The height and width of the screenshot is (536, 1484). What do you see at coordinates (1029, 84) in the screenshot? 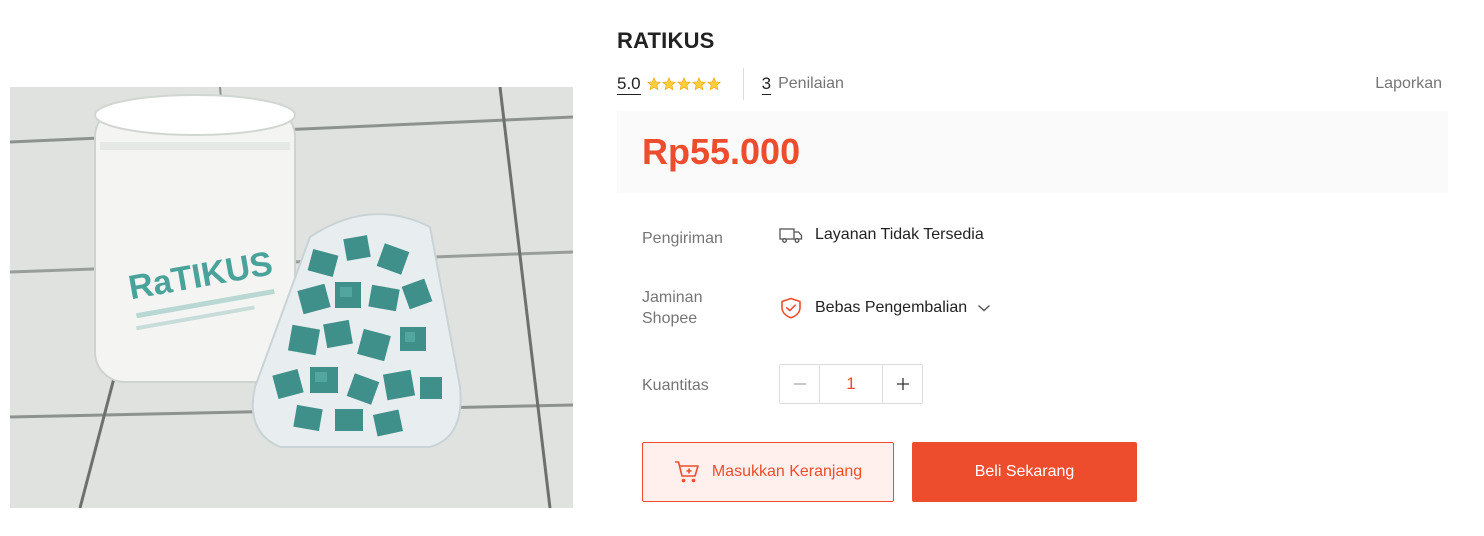
I see `rating-row: 5.0 3 Penilaian Laporkan` at bounding box center [1029, 84].